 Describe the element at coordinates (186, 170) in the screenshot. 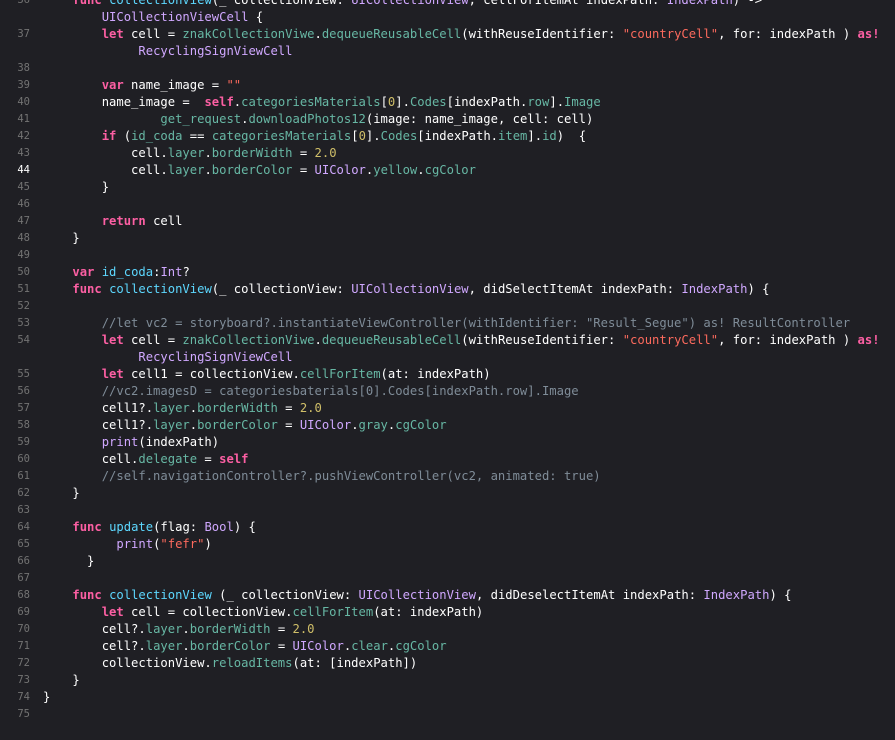

I see `code-token: layer` at that location.